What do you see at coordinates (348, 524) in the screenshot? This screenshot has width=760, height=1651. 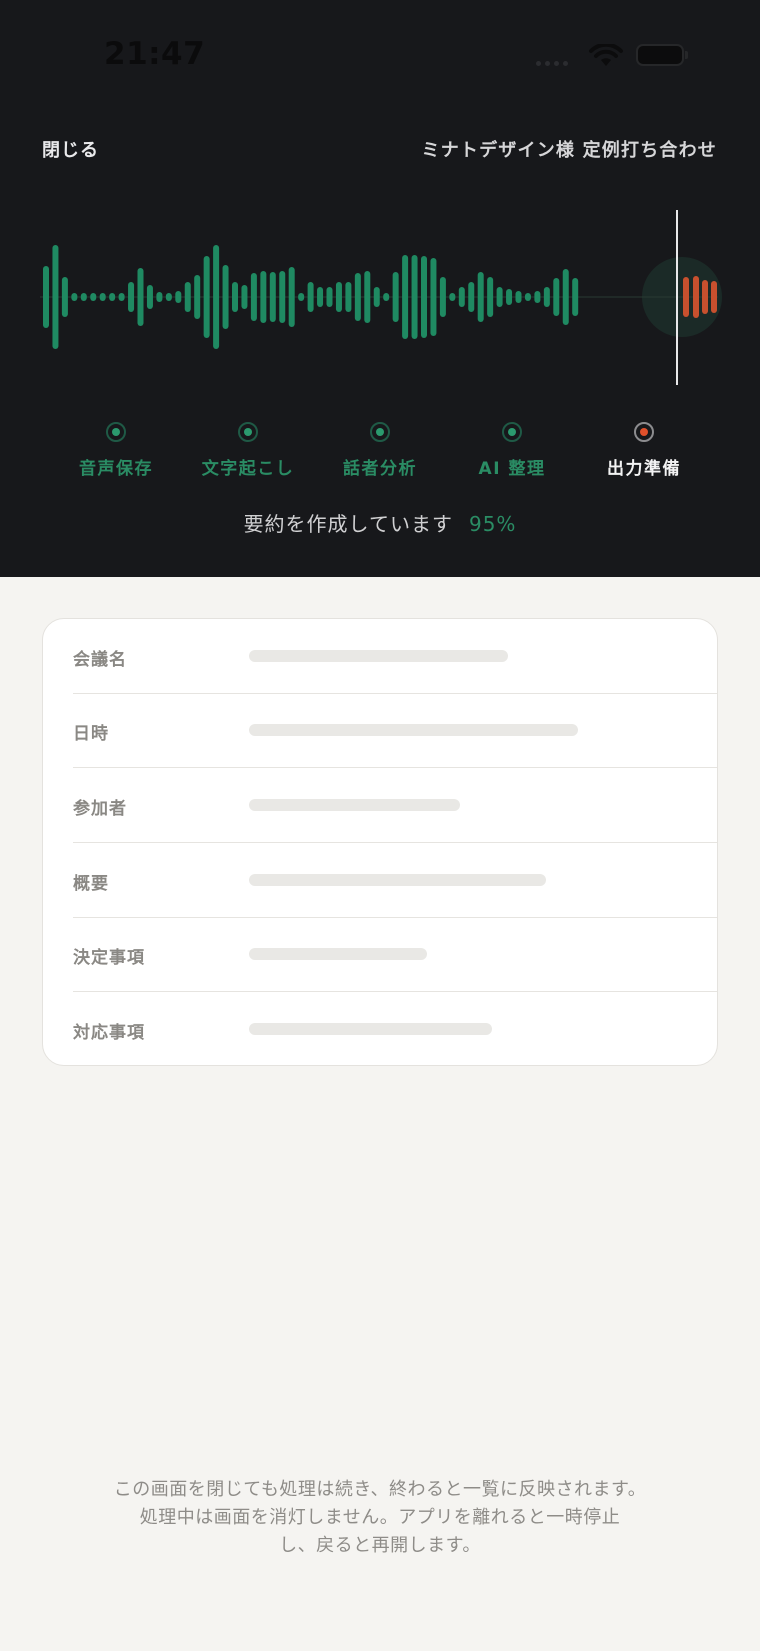 I see `progress-message: 要約を作成しています` at bounding box center [348, 524].